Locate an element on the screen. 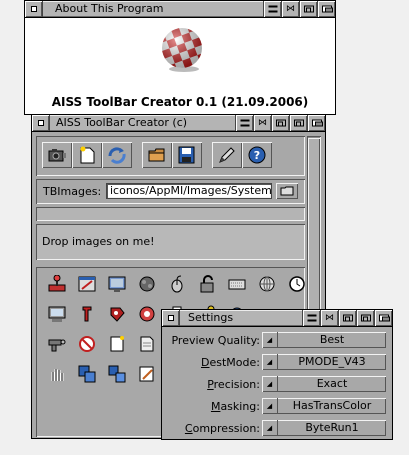  compression-cycle: ◢ ByteRun1 is located at coordinates (324, 428).